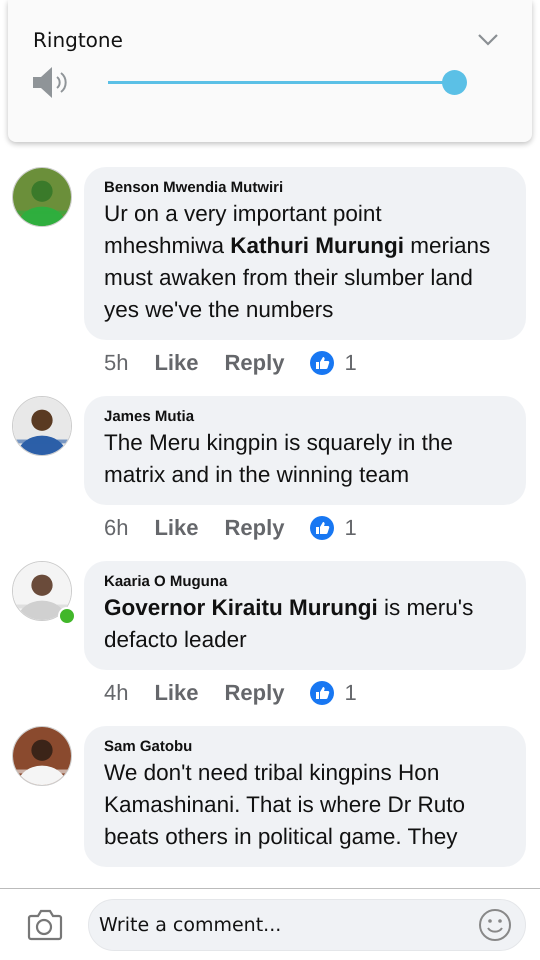 This screenshot has height=960, width=540. I want to click on camera-icon, so click(45, 924).